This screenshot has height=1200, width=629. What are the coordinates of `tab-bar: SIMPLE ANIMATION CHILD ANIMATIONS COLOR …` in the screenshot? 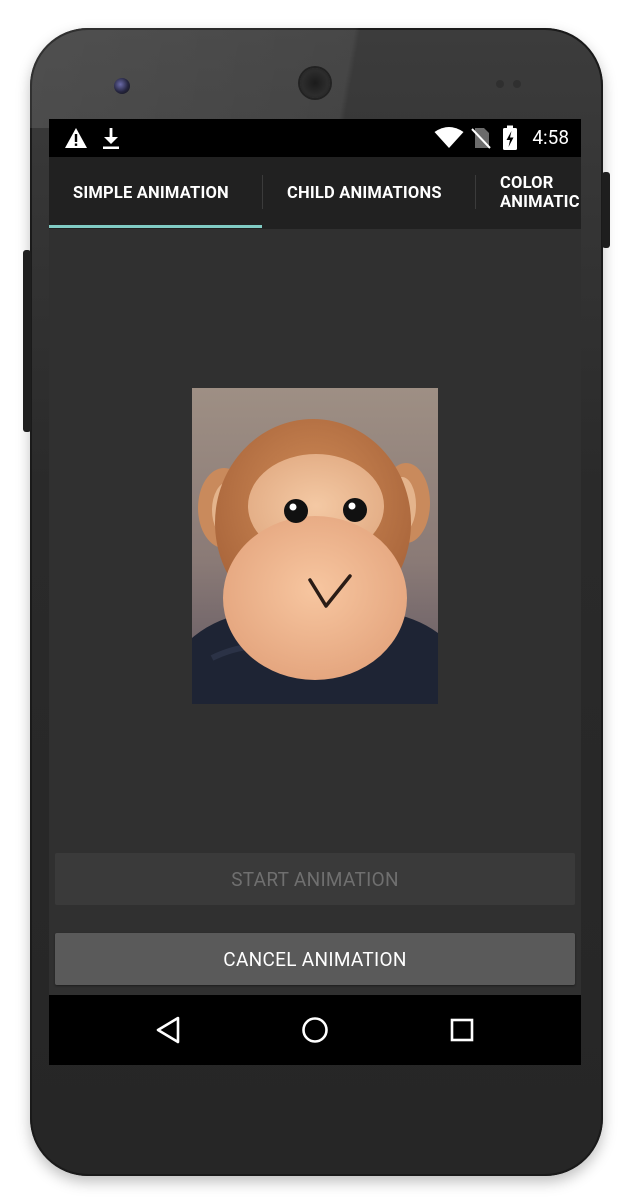 It's located at (315, 193).